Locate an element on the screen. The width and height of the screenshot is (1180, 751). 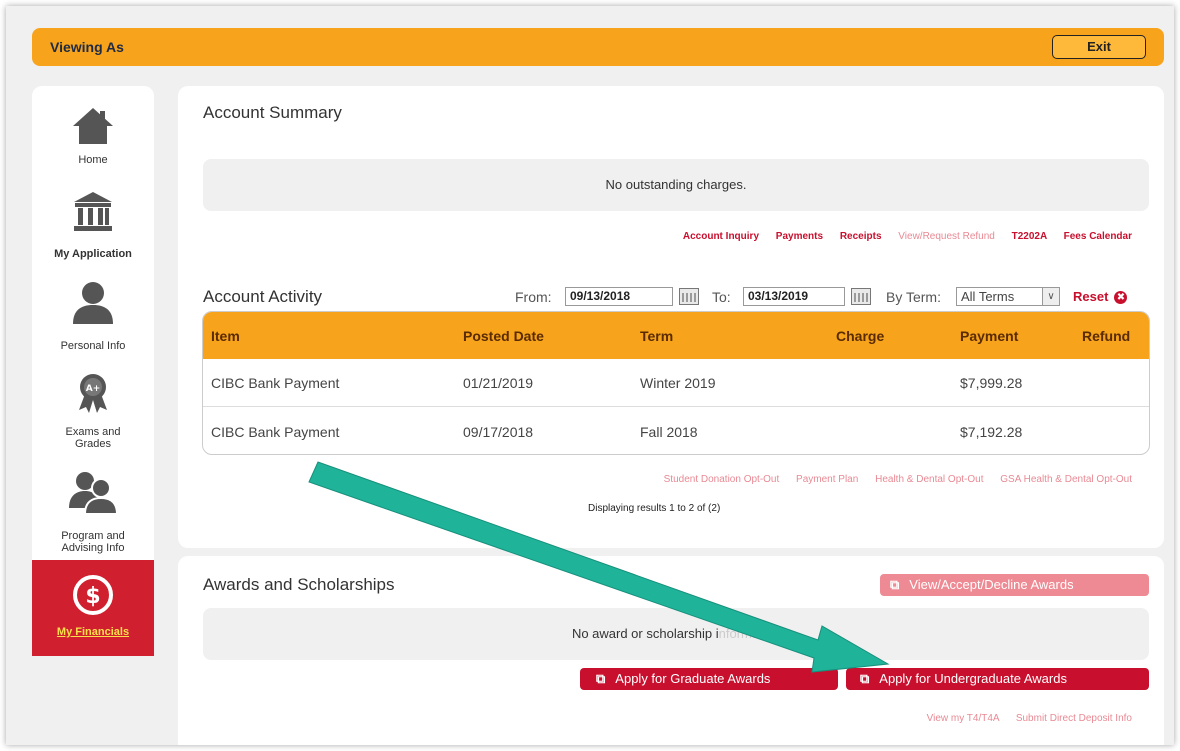
awards-info-box: No award or scholarship information is located at coordinates (676, 634).